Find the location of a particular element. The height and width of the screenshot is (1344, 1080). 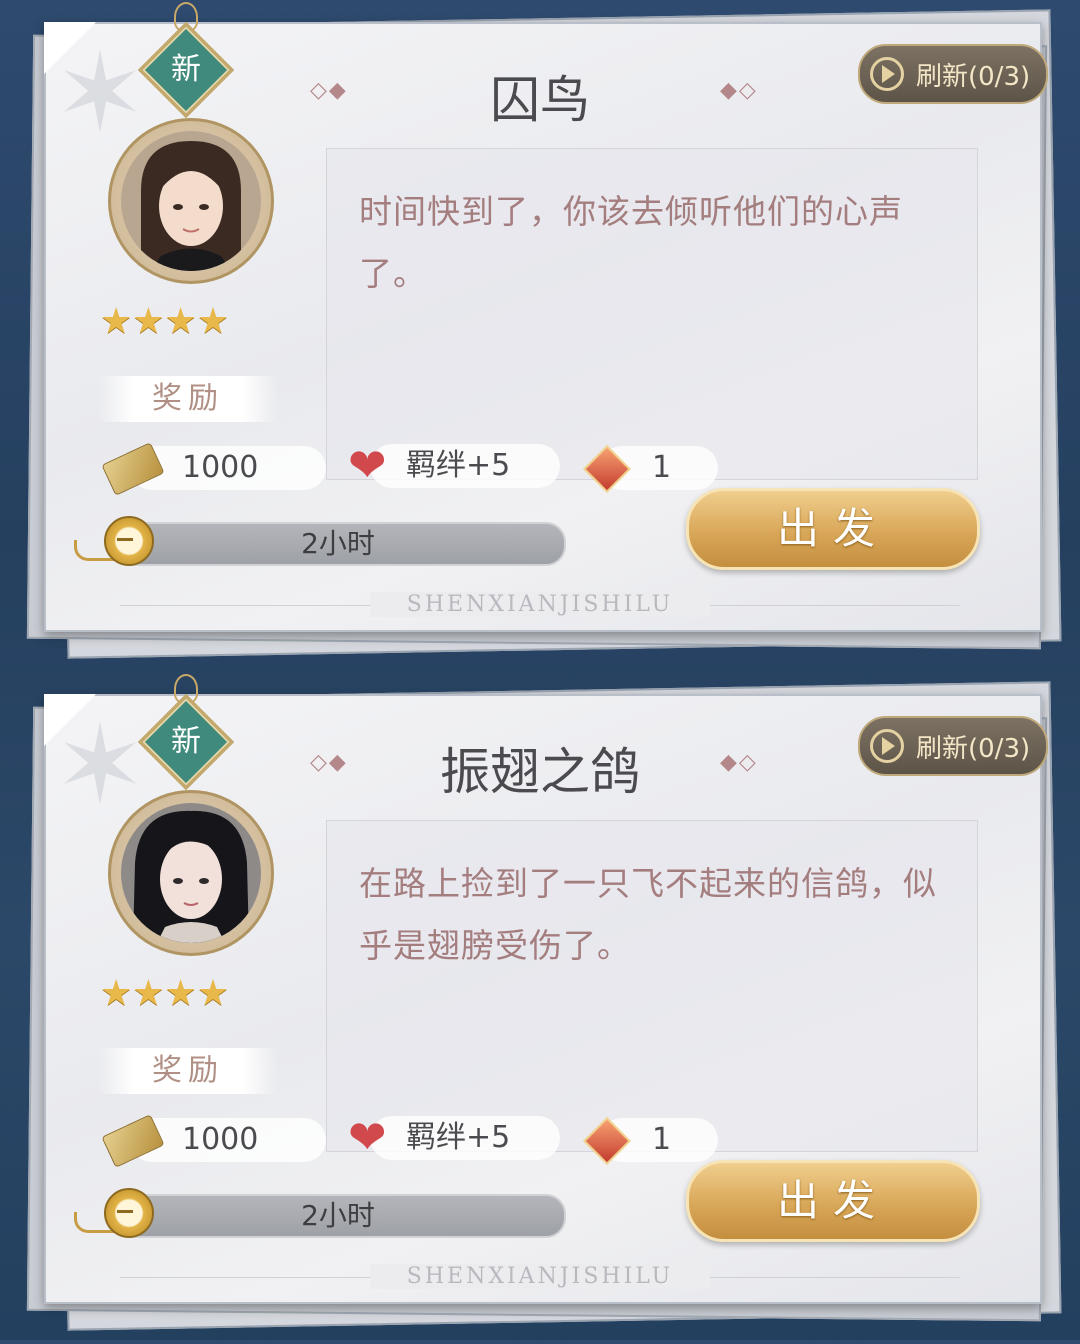

description-box: 时间快到了，你该去倾听他们的心声了。 is located at coordinates (652, 314).